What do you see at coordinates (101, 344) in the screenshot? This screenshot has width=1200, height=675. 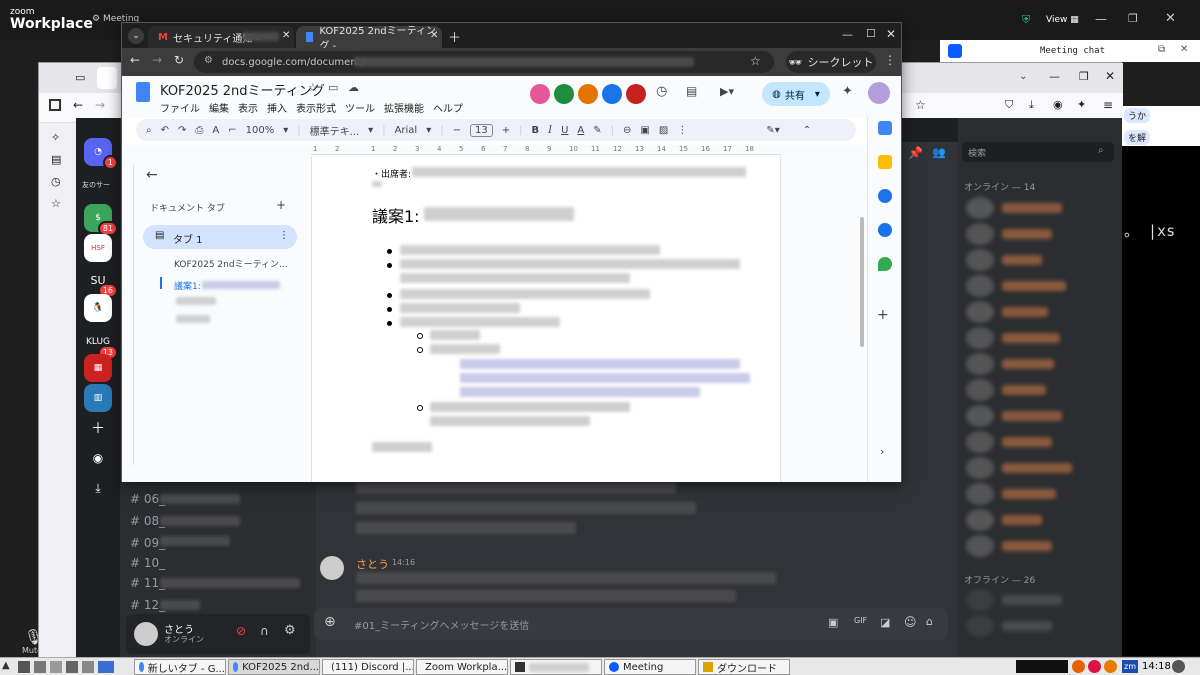 I see `server-icon-klug: KLUG 13` at bounding box center [101, 344].